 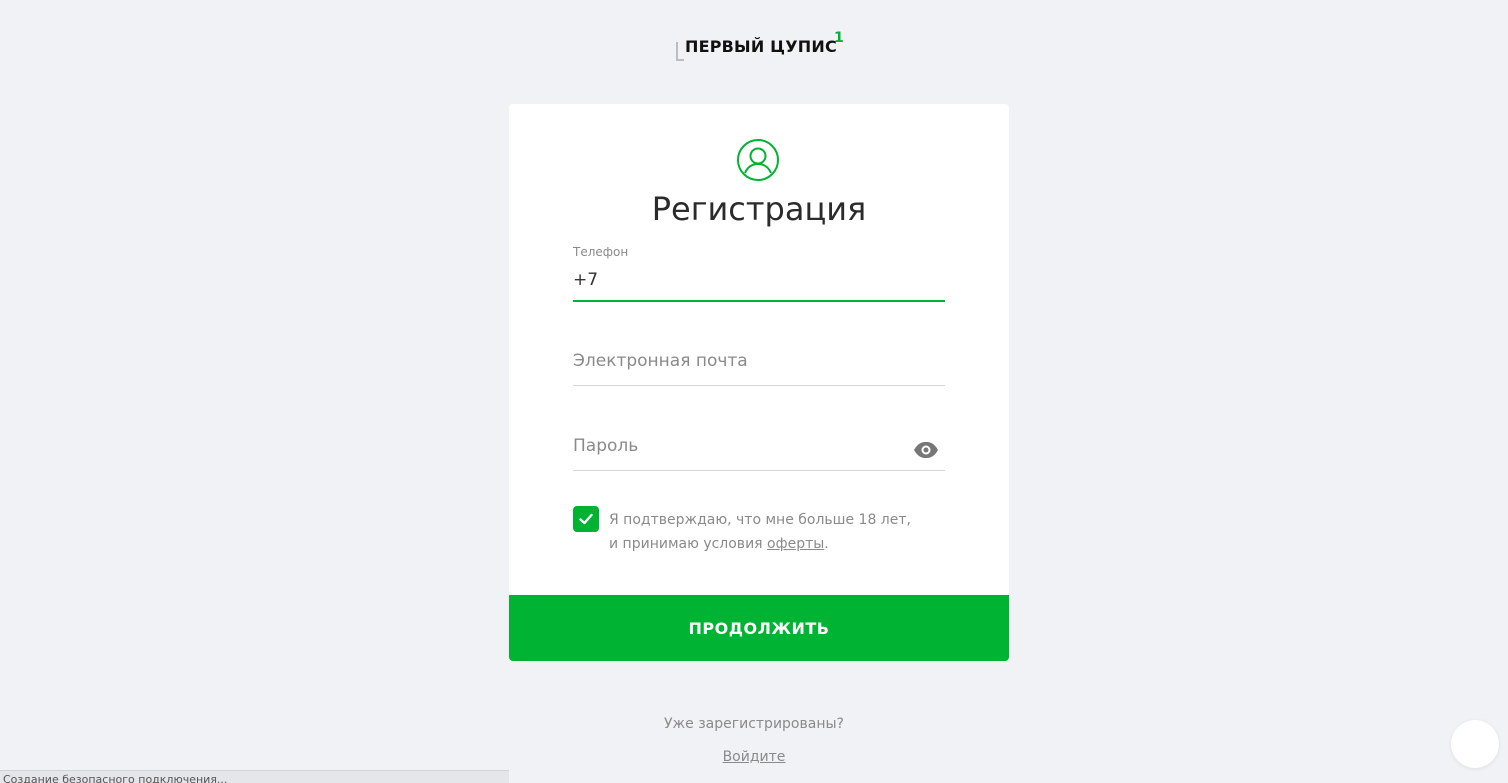 What do you see at coordinates (826, 544) in the screenshot?
I see `consent-line-2-suffix: .` at bounding box center [826, 544].